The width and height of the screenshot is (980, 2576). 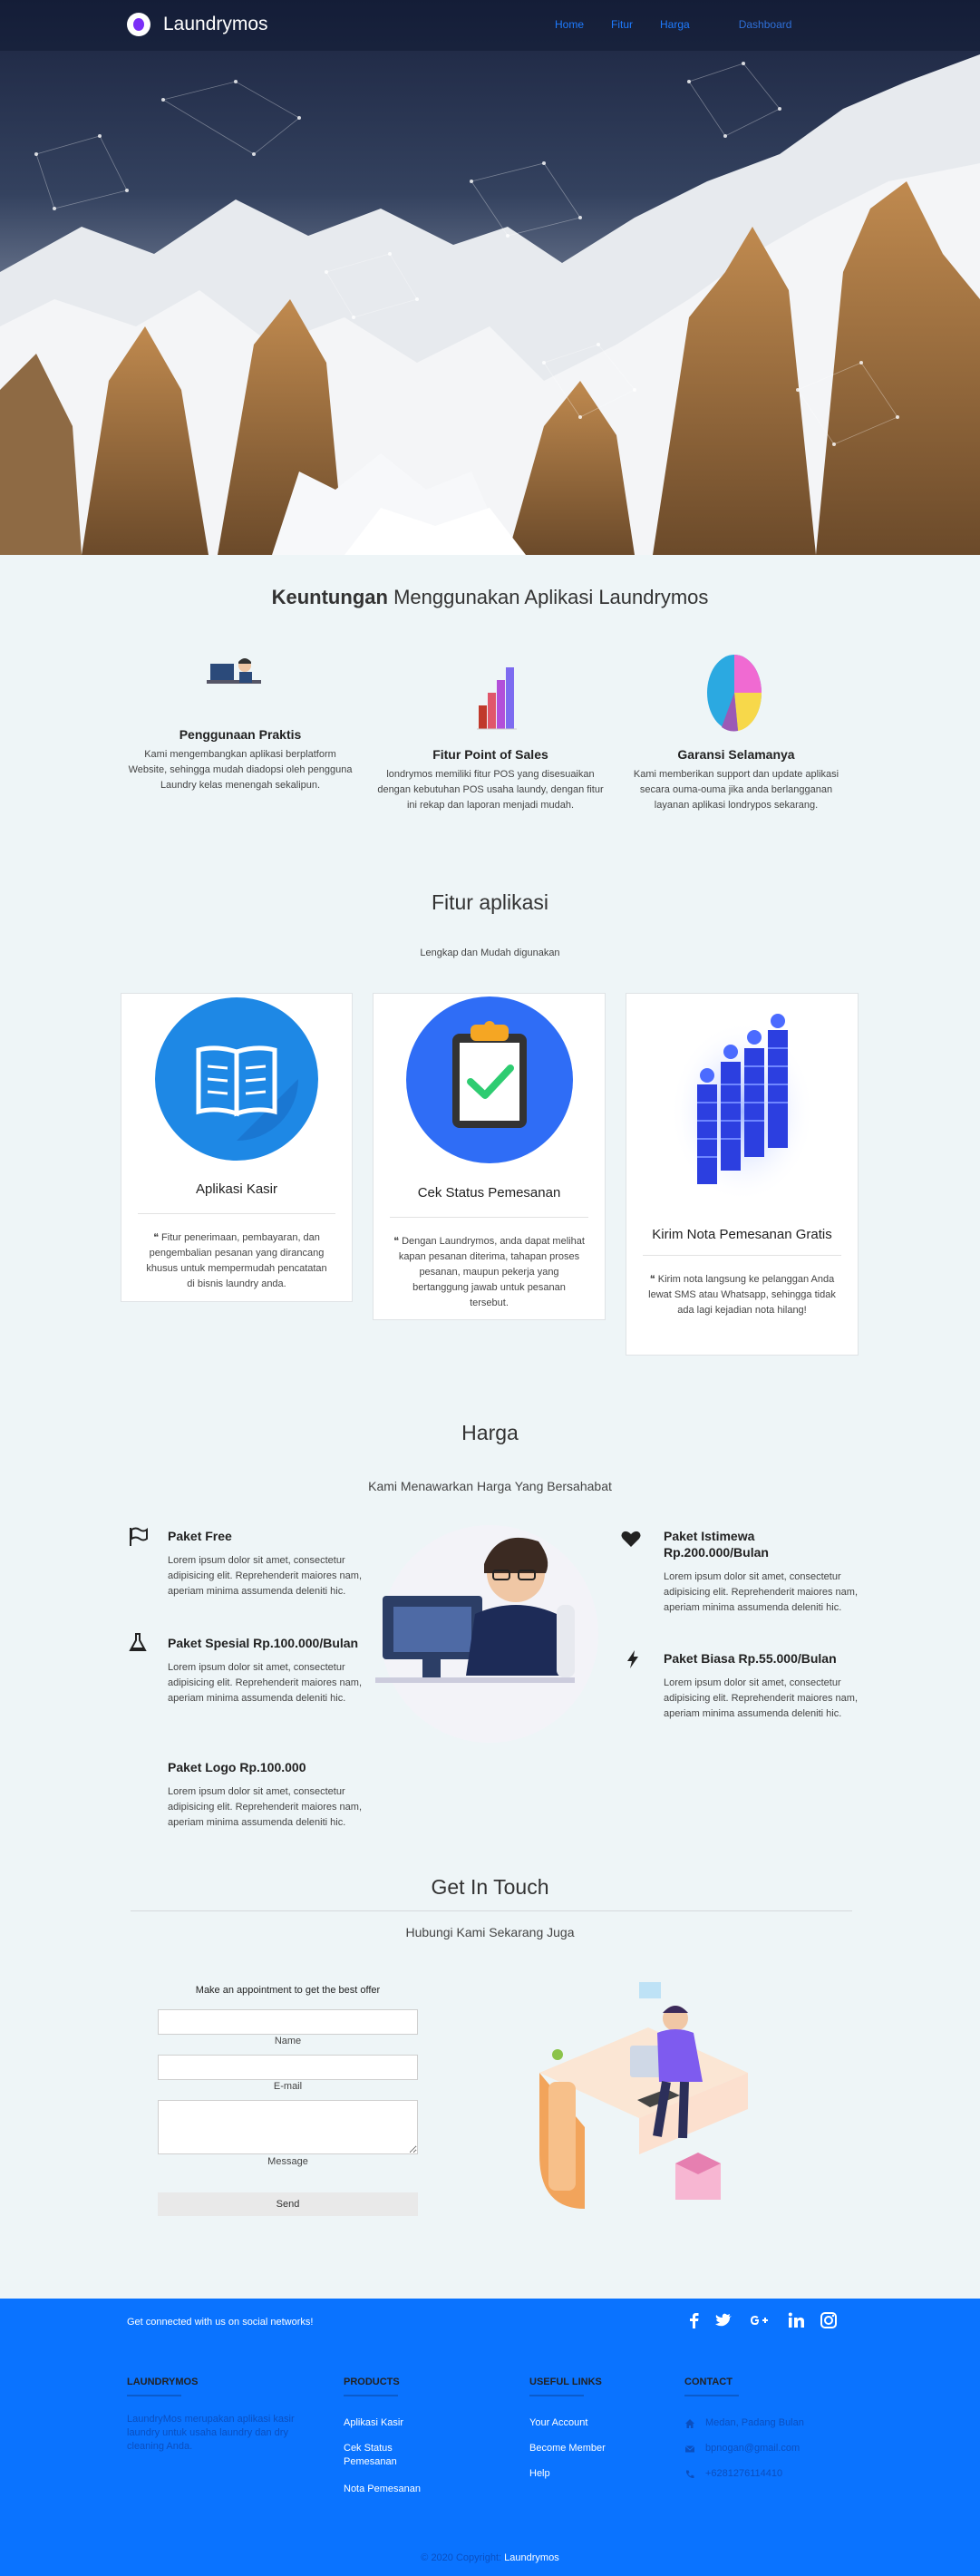 I want to click on feature-card-title: Cek Status Pemesanan, so click(x=489, y=1193).